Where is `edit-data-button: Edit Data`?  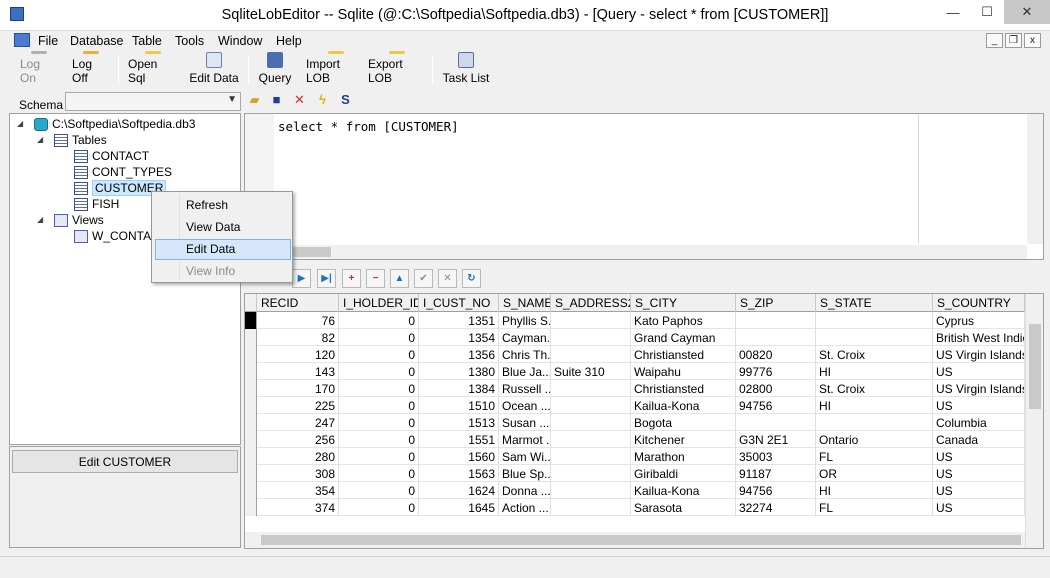
edit-data-button: Edit Data is located at coordinates (214, 70).